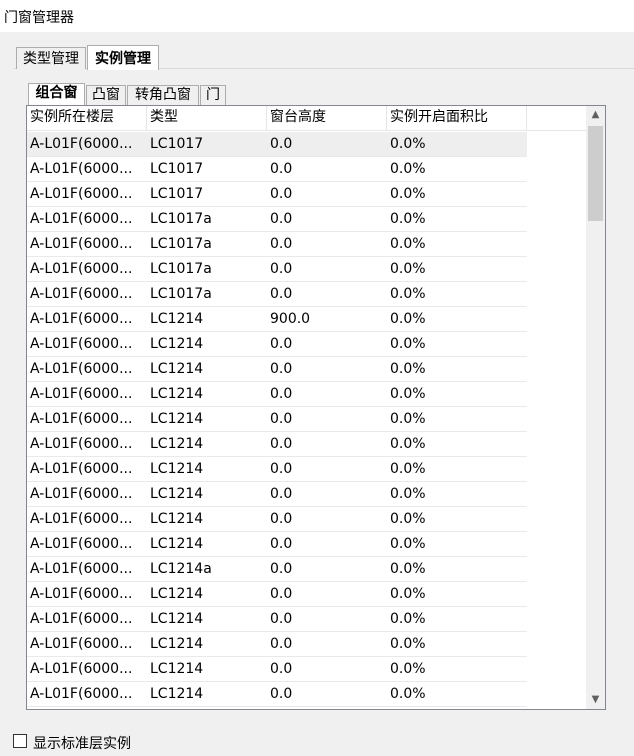 This screenshot has width=634, height=756. What do you see at coordinates (82, 744) in the screenshot?
I see `show-standard-floor-label: 显示标准层实例` at bounding box center [82, 744].